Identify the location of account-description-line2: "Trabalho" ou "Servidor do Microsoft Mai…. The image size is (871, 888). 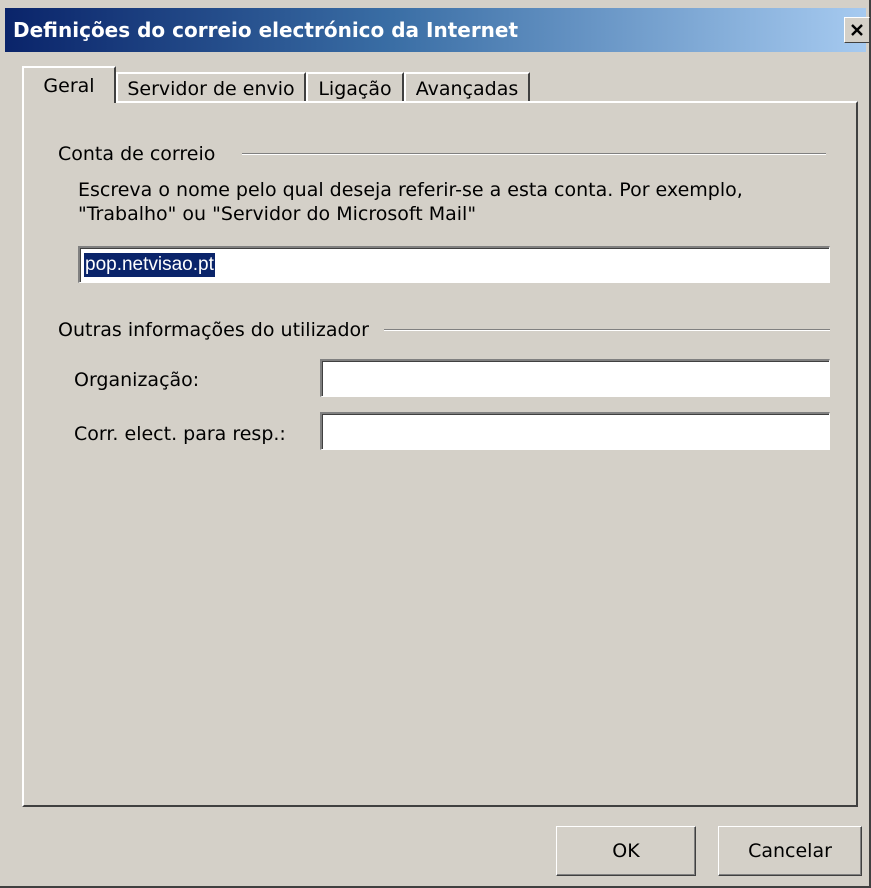
(277, 214).